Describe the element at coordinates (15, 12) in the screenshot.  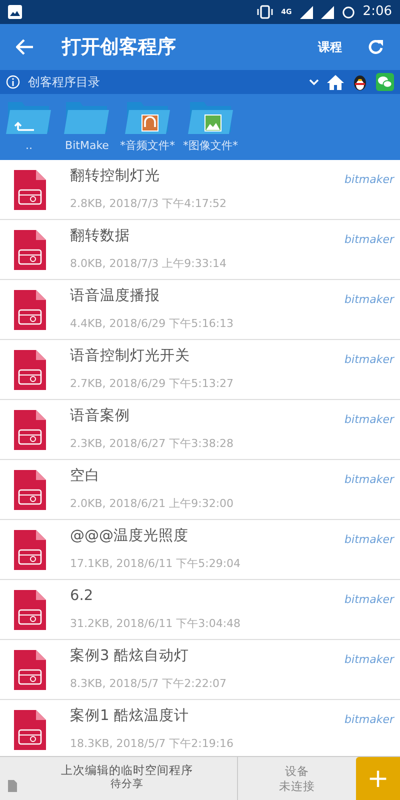
I see `image-notification-icon` at that location.